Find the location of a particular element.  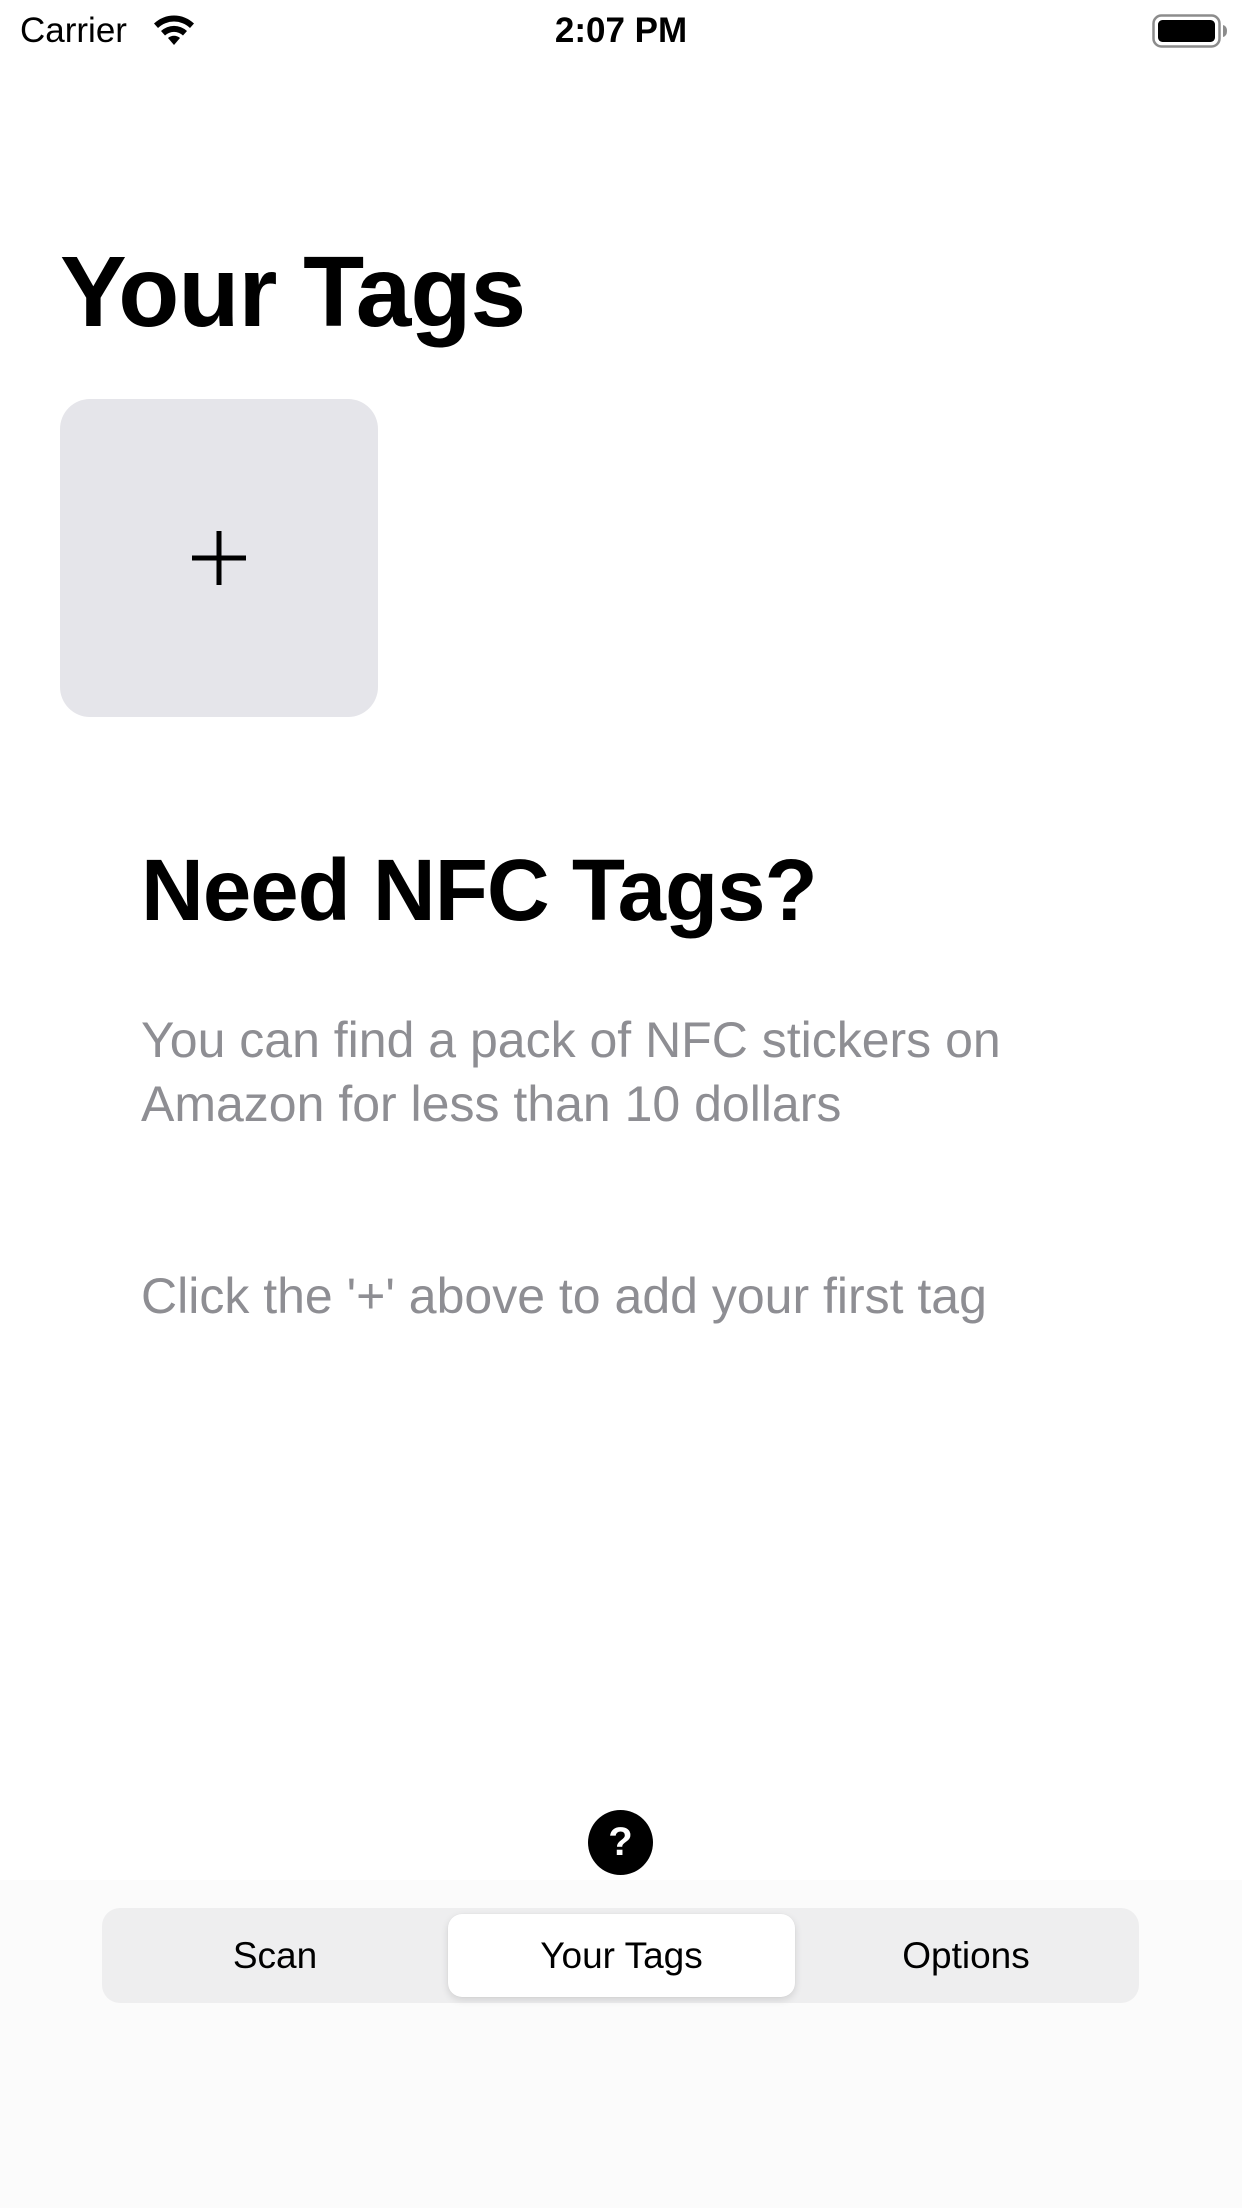

tab-segmented-control: Scan Your Tags Options is located at coordinates (620, 1955).